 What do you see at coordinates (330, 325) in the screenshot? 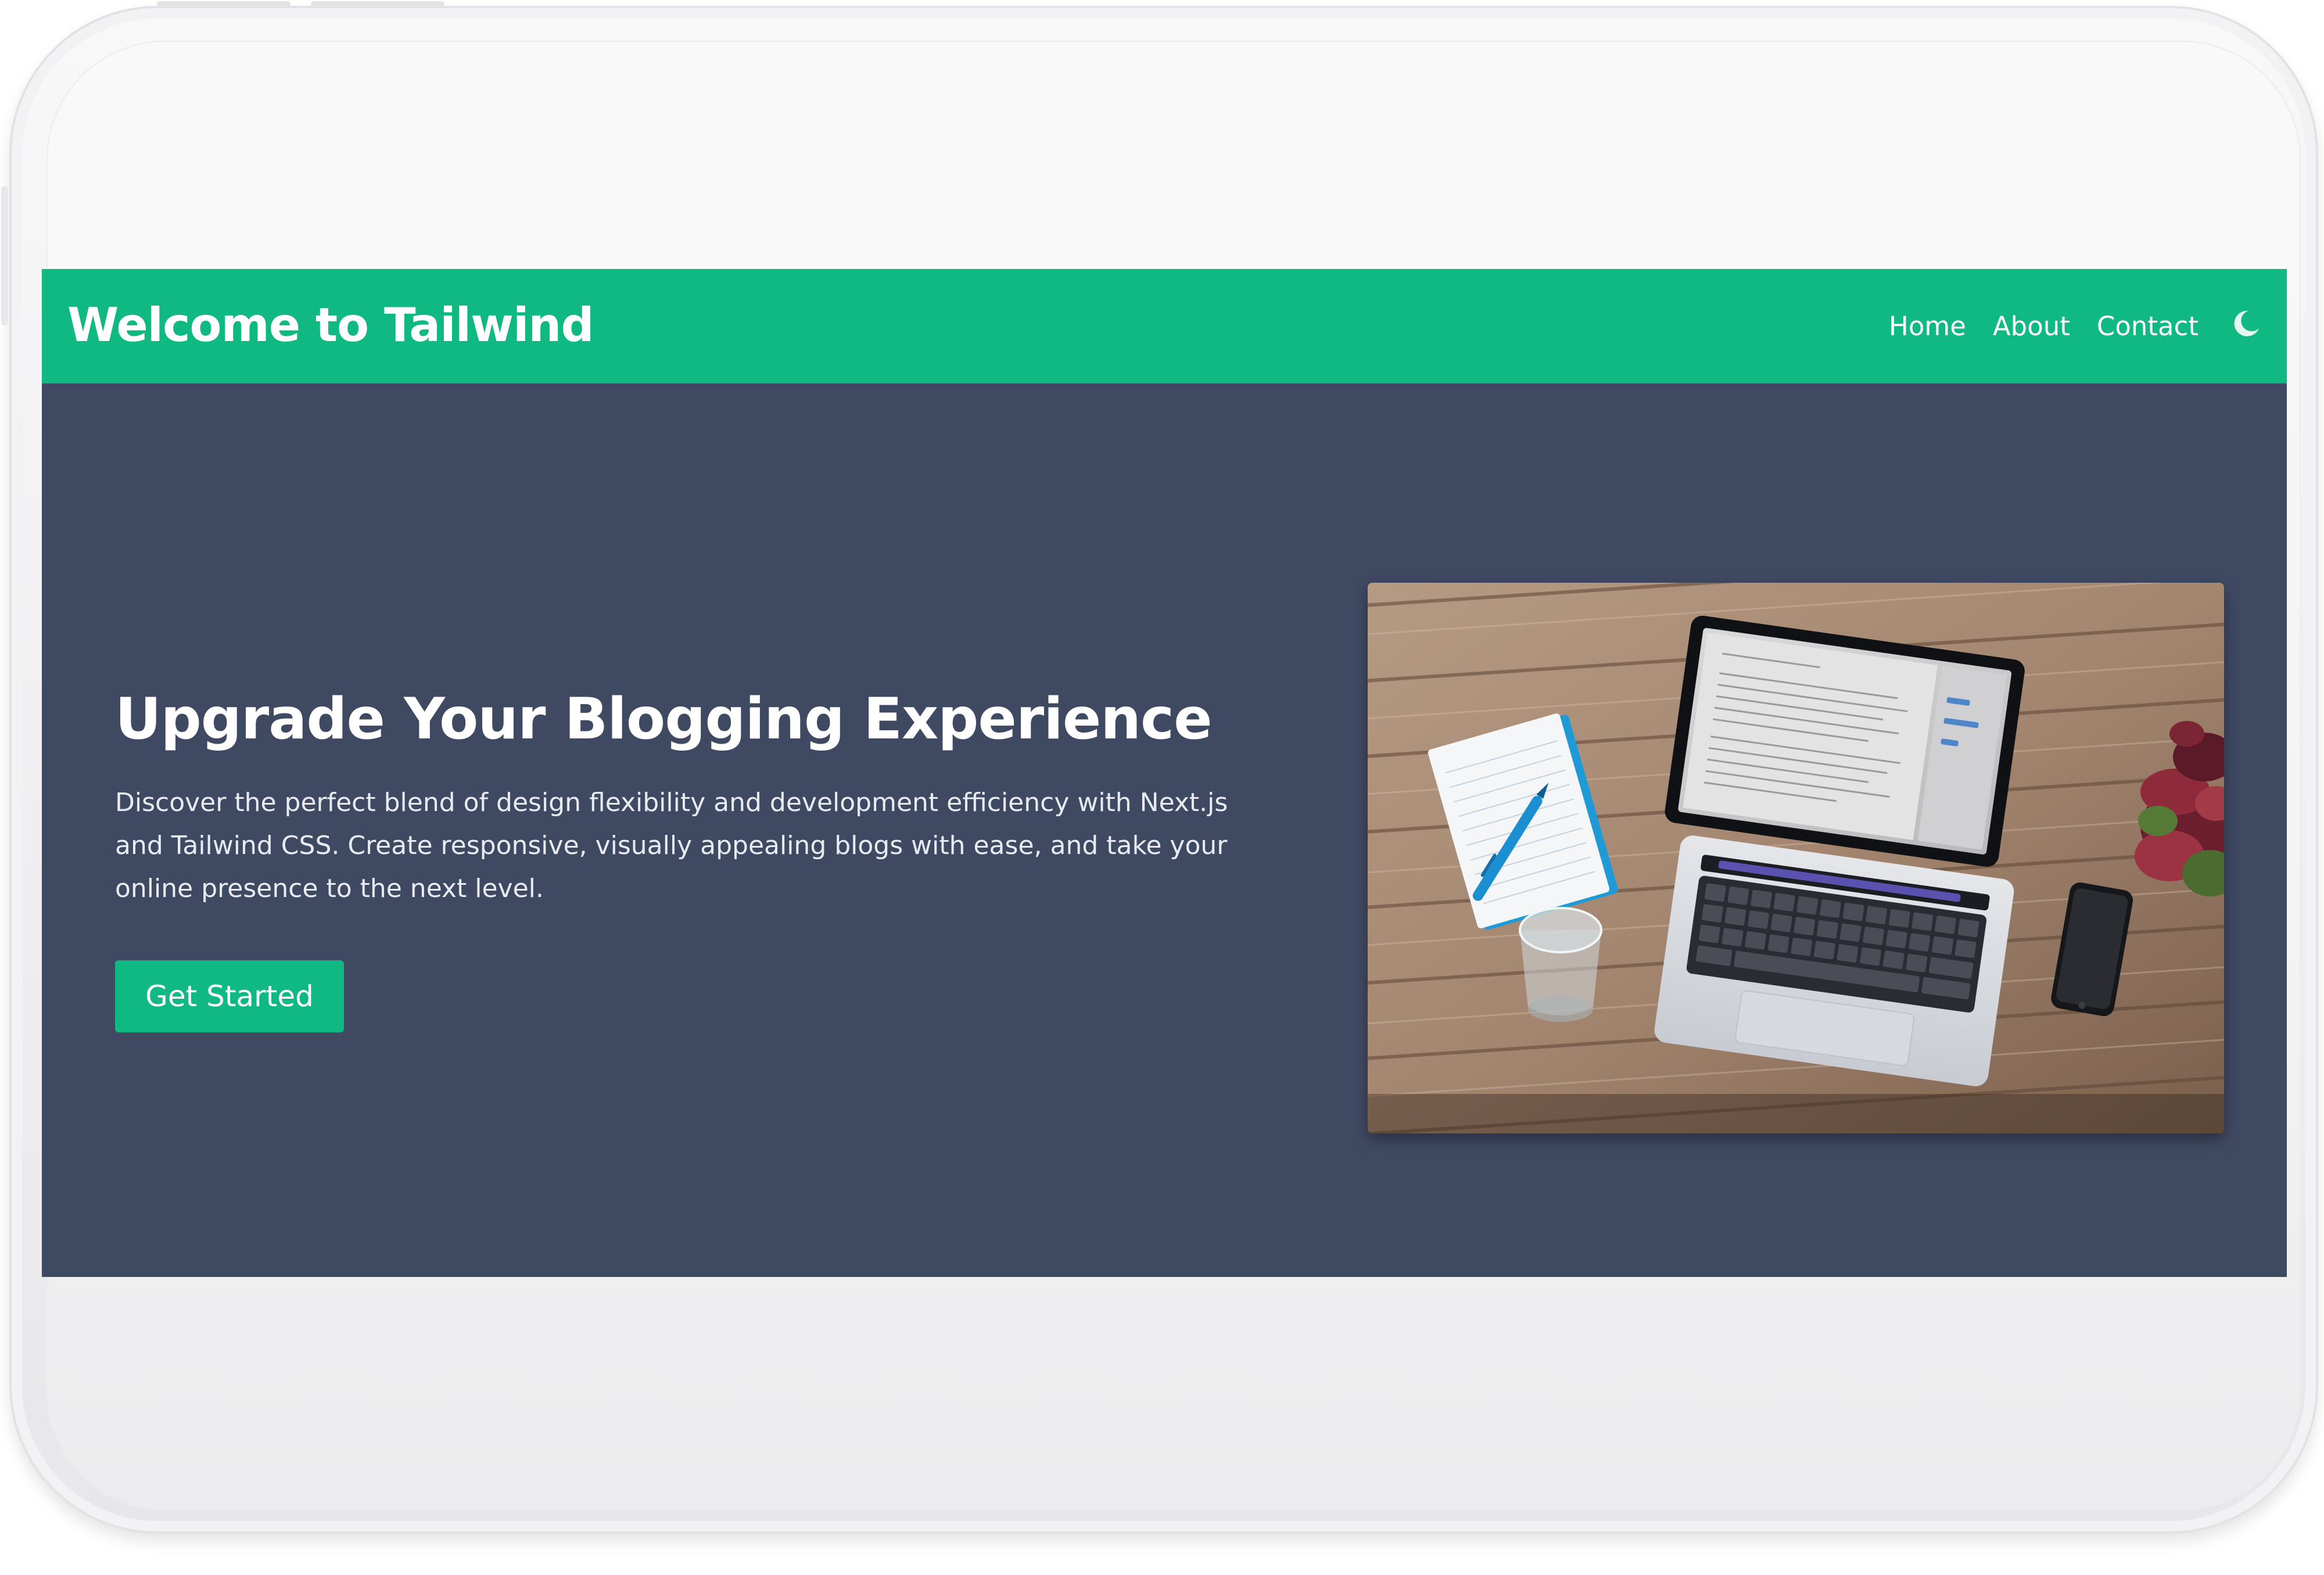
I see `brand-title: Welcome to Tailwind` at bounding box center [330, 325].